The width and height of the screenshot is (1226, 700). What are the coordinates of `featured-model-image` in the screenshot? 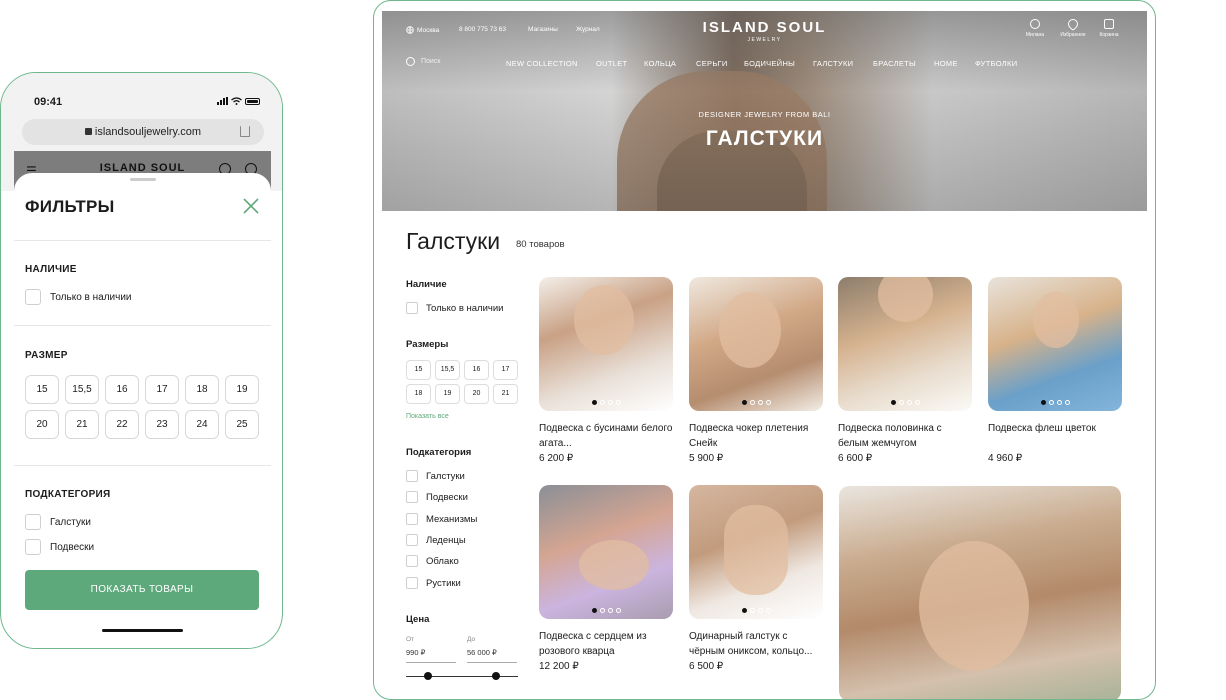 It's located at (980, 592).